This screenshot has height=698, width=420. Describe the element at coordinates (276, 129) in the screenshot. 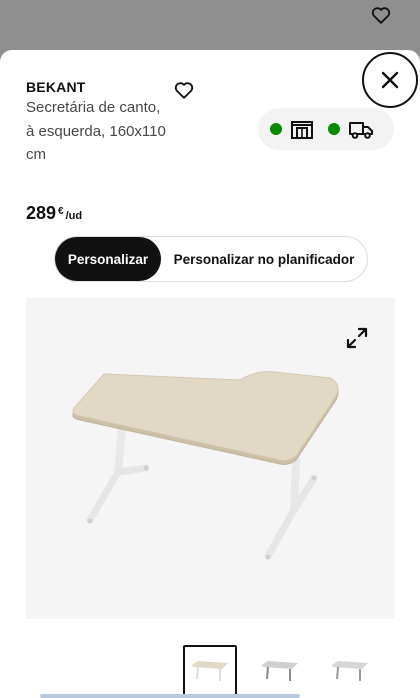

I see `store-status-dot` at that location.